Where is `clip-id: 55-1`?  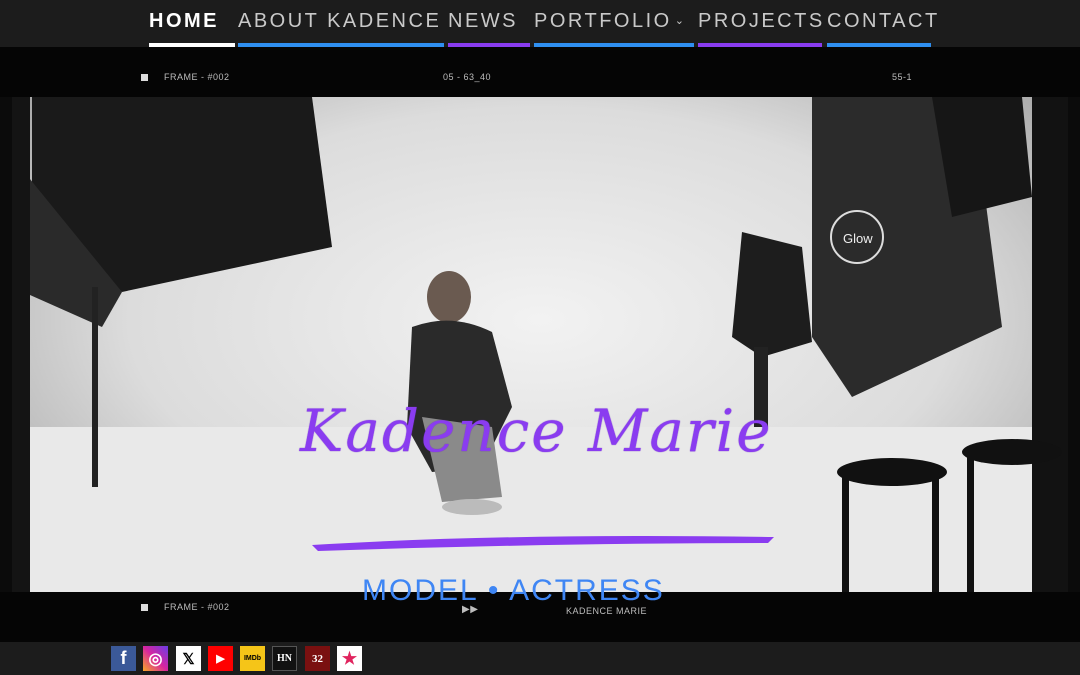
clip-id: 55-1 is located at coordinates (902, 77).